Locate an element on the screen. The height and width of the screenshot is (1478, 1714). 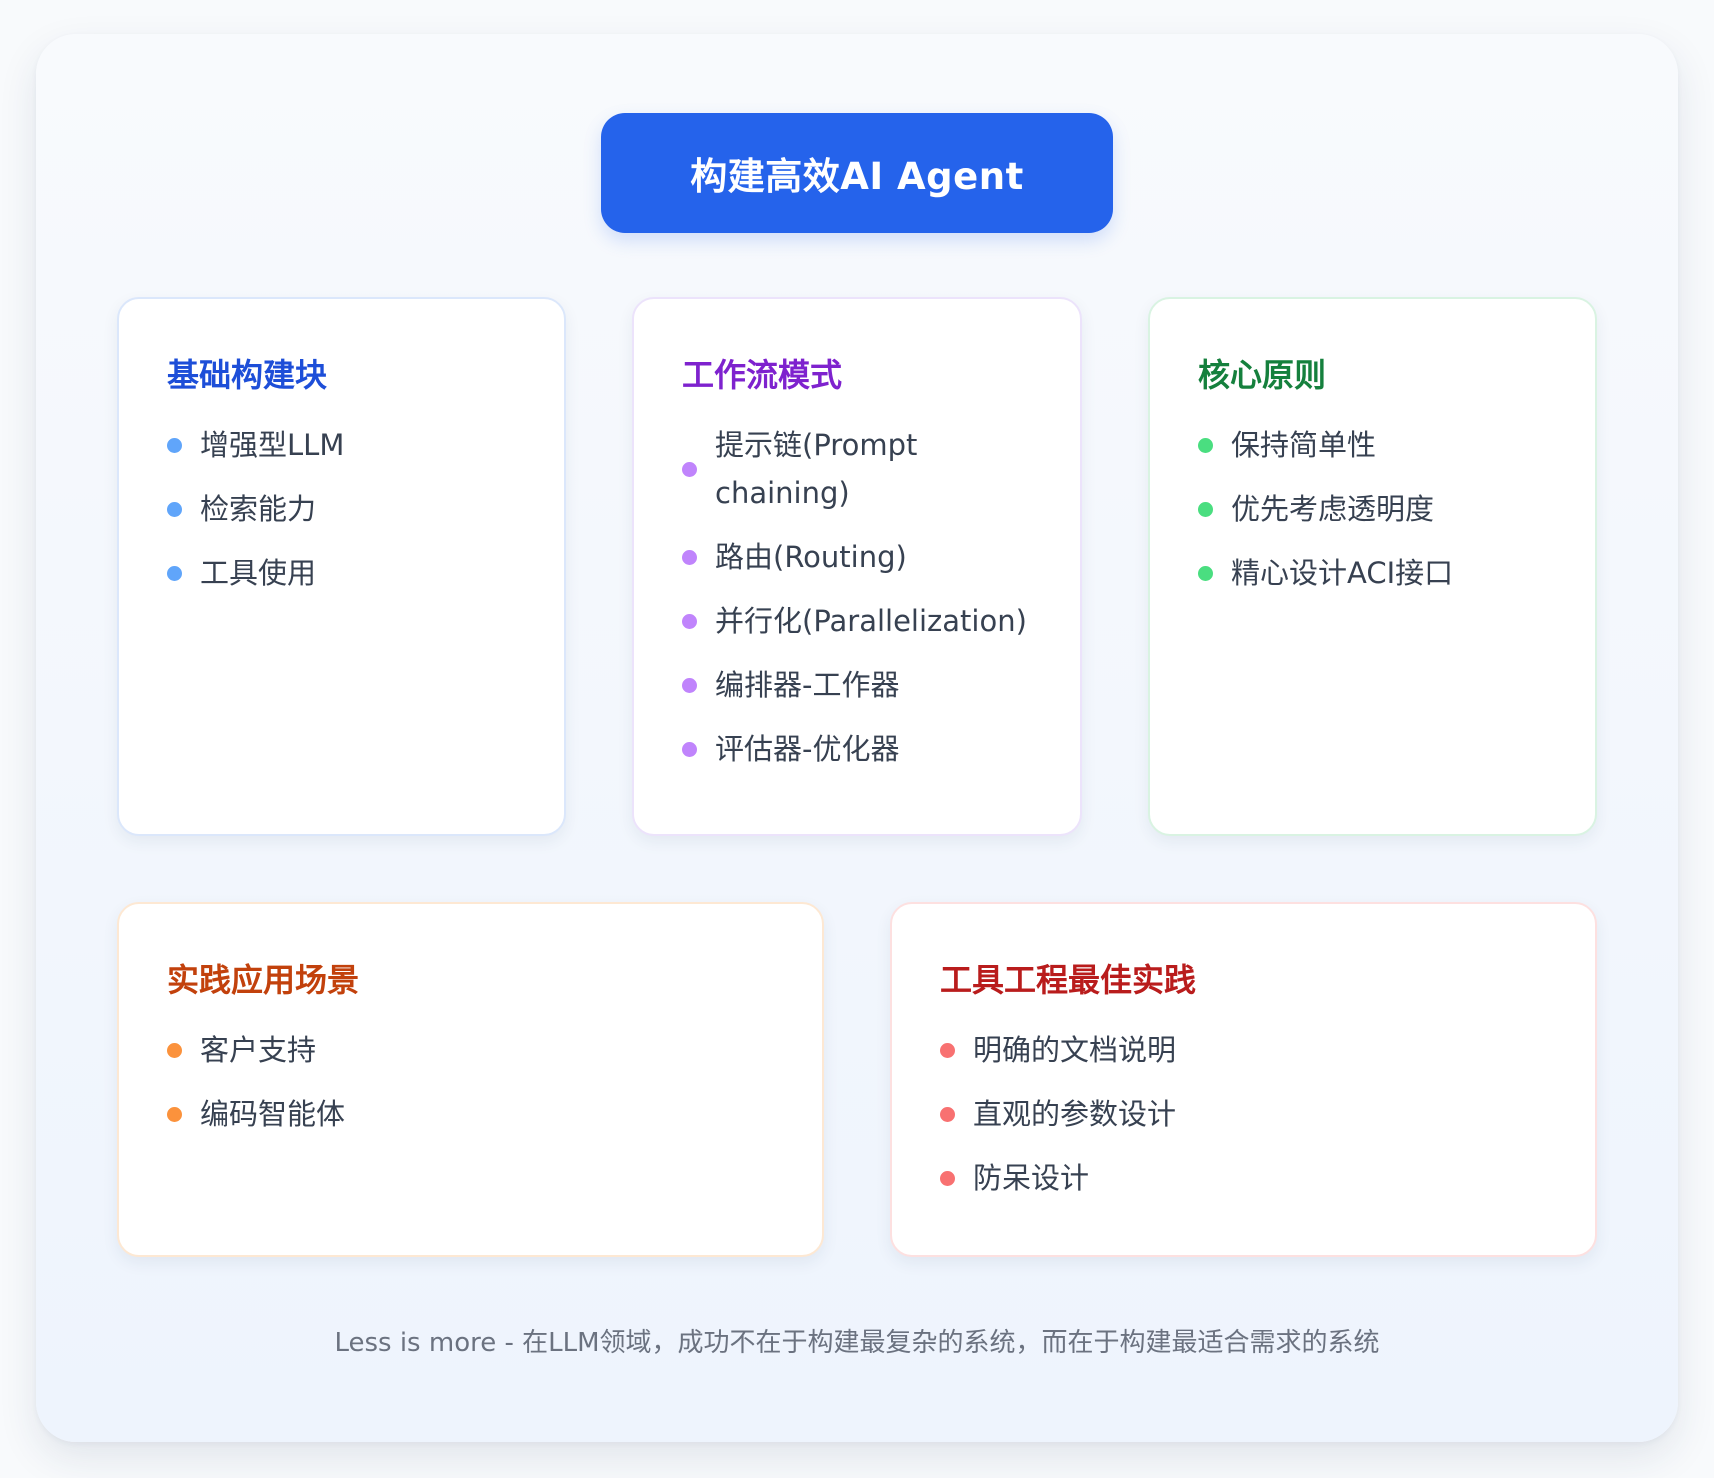
card-item-list: 客户支持 编码智能体 is located at coordinates (470, 1082).